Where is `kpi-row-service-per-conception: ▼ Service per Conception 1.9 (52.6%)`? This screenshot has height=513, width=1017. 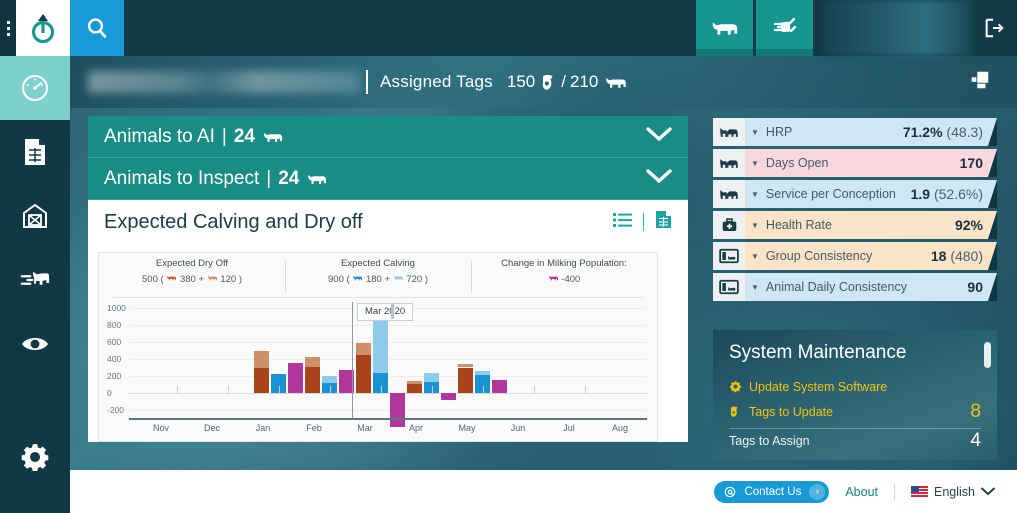
kpi-row-service-per-conception: ▼ Service per Conception 1.9 (52.6%) is located at coordinates (855, 194).